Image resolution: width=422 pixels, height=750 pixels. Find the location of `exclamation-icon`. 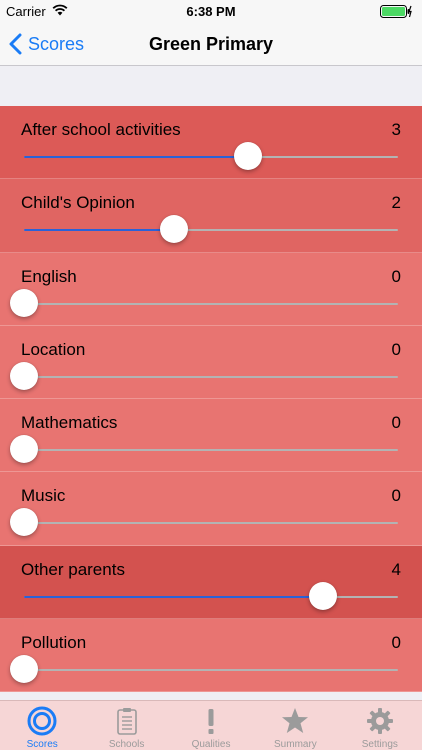

exclamation-icon is located at coordinates (211, 721).